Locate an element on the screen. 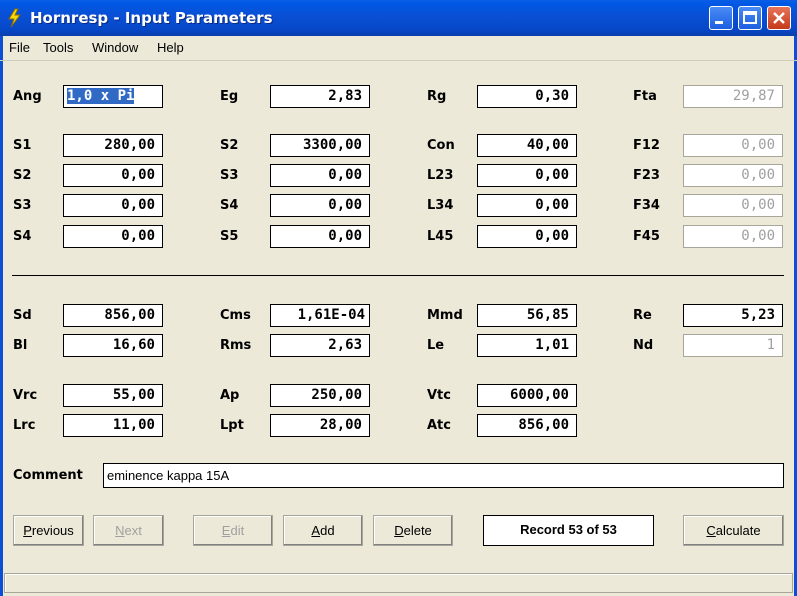 The height and width of the screenshot is (596, 797). calculate-button: Calculate is located at coordinates (733, 530).